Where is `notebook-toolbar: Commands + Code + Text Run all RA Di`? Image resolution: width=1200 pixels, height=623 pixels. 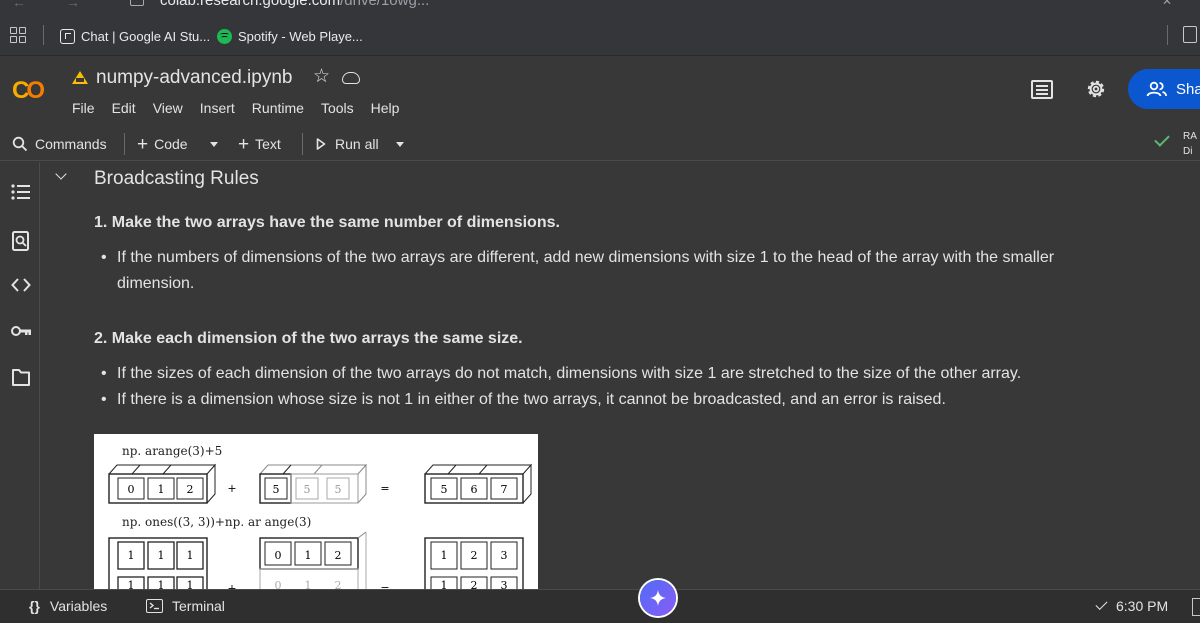
notebook-toolbar: Commands + Code + Text Run all RA Di is located at coordinates (600, 144).